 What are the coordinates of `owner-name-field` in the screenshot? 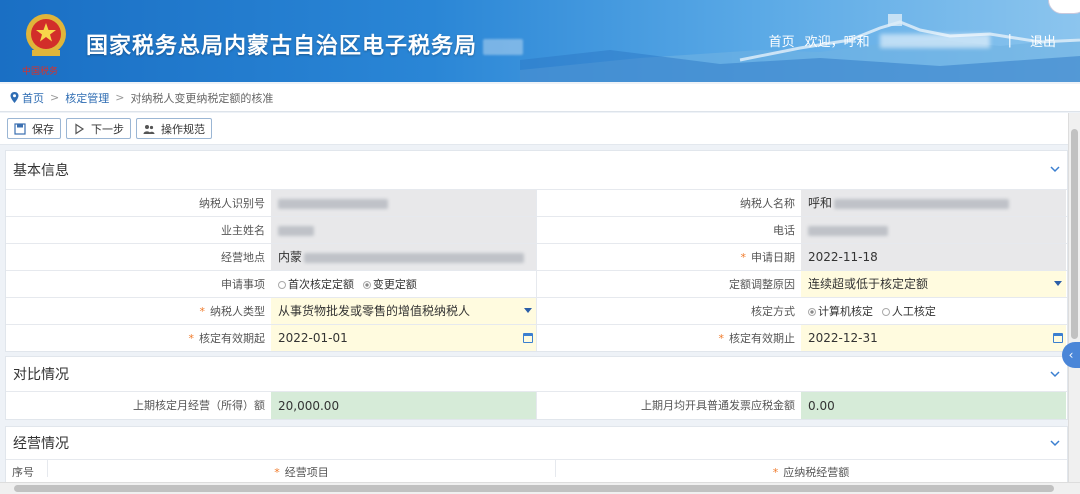 It's located at (403, 230).